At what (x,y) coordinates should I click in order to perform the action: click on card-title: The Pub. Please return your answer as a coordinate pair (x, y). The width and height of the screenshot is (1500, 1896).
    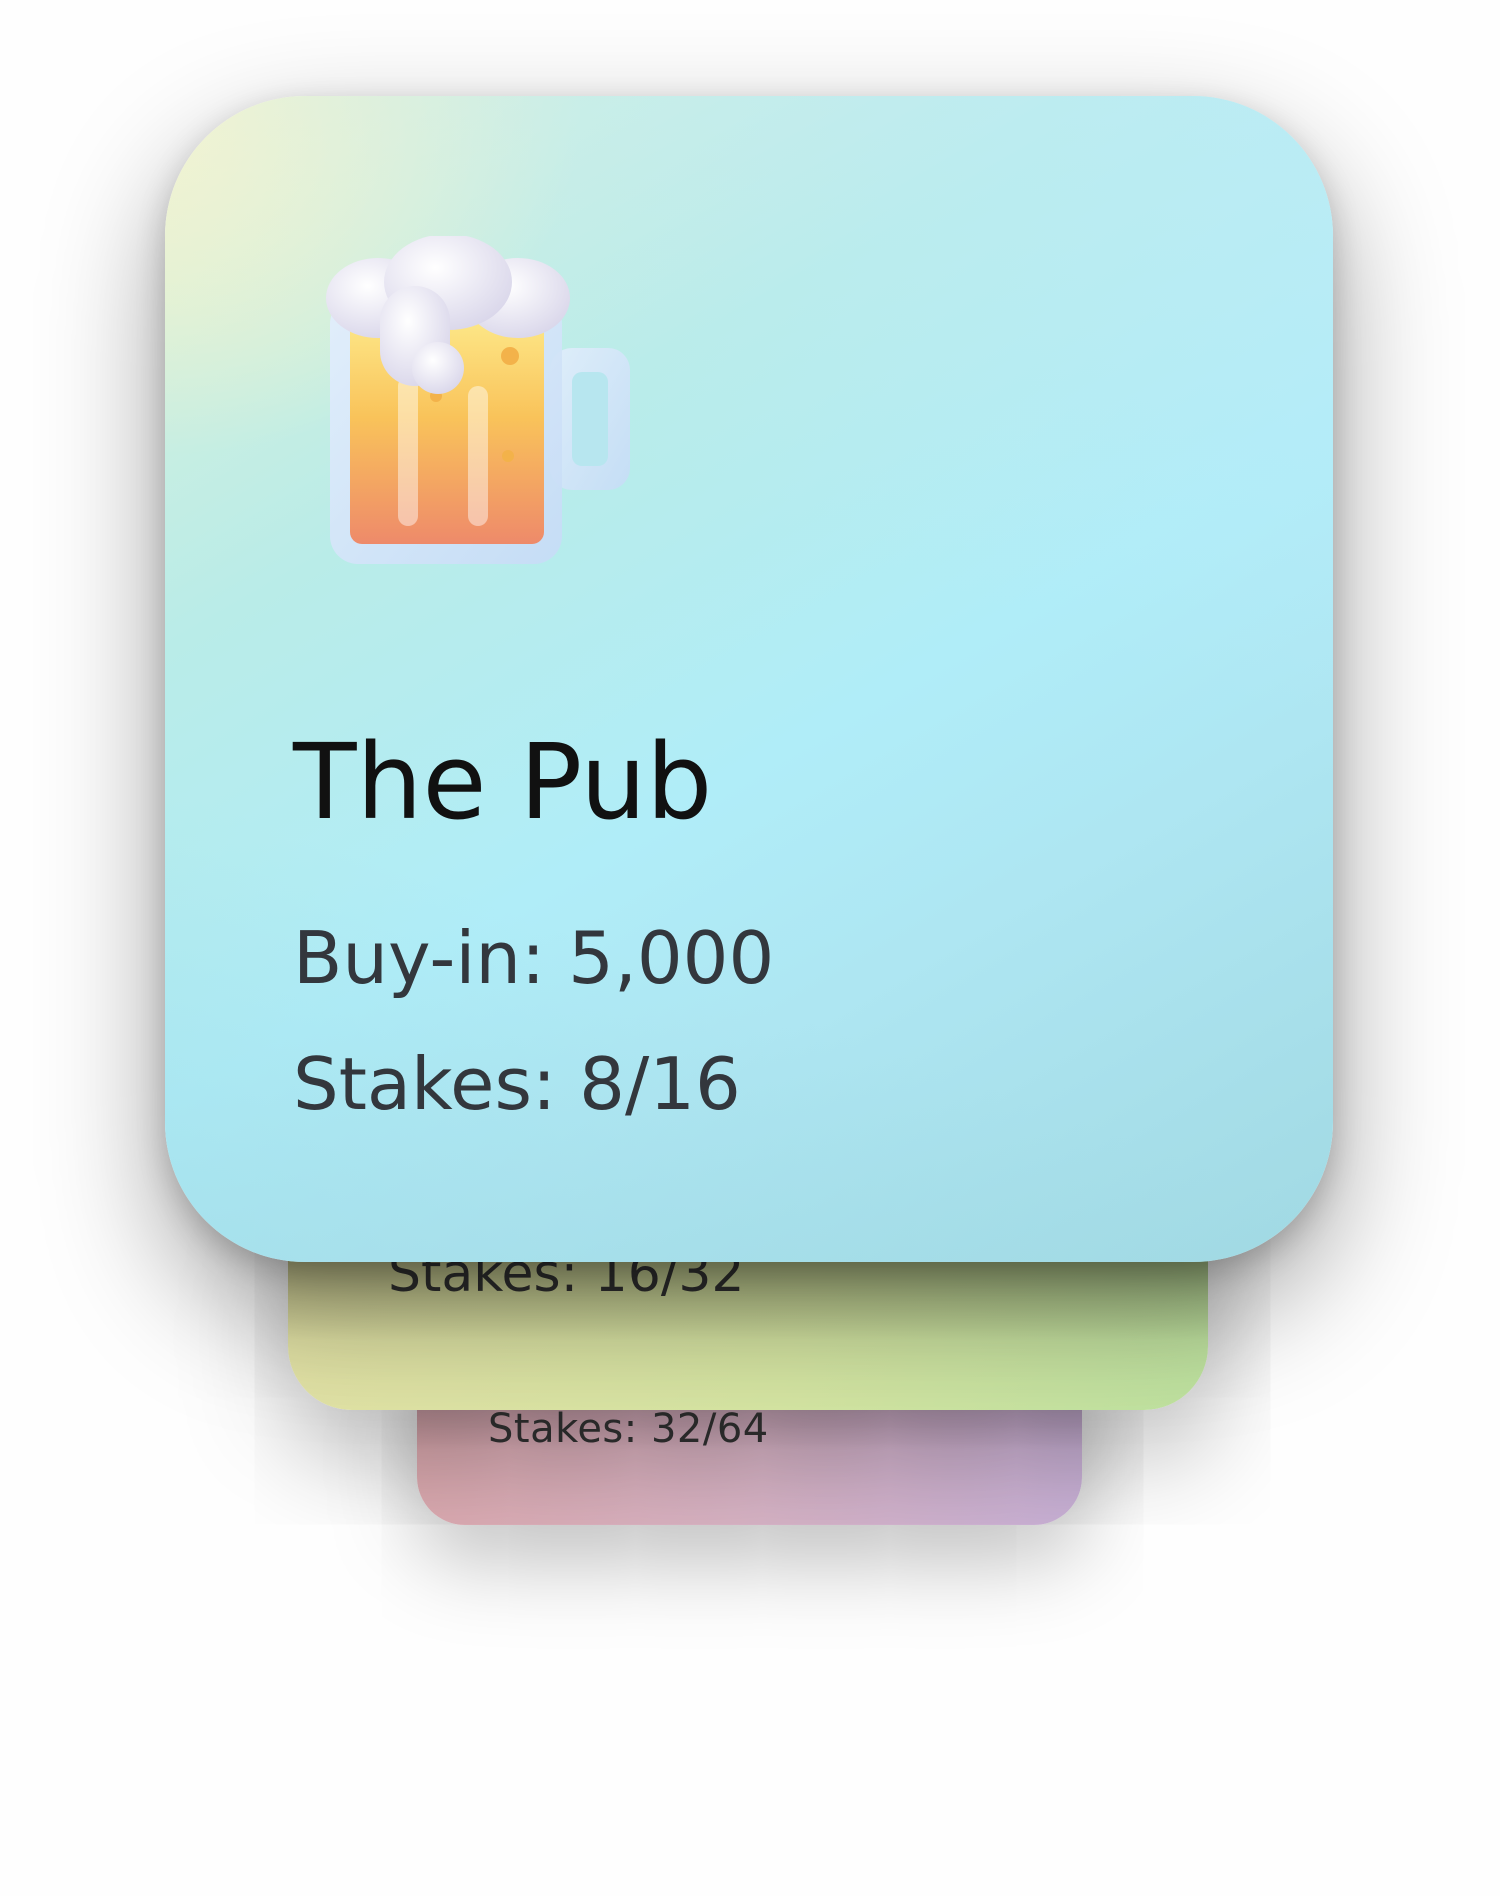
    Looking at the image, I should click on (503, 782).